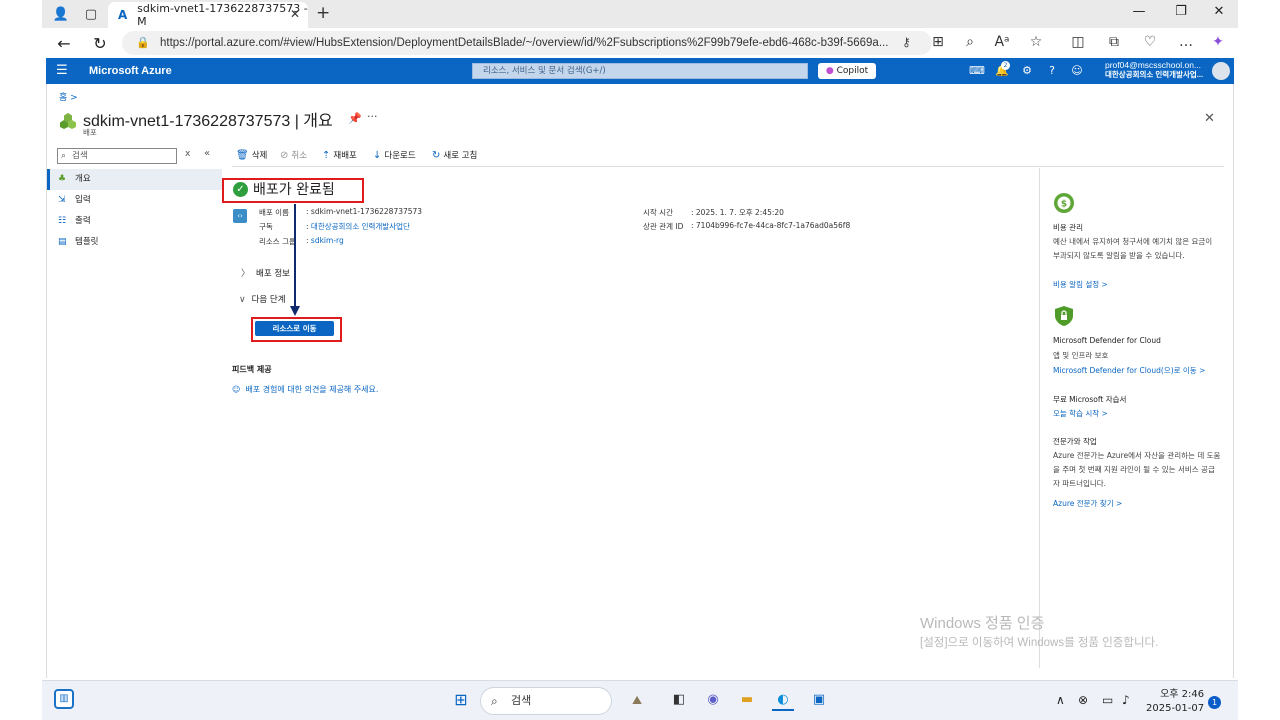 This screenshot has width=1280, height=720. What do you see at coordinates (312, 389) in the screenshot?
I see `feedback-link-text: 배포 경험에 대한 의견을 제공해 주세요.` at bounding box center [312, 389].